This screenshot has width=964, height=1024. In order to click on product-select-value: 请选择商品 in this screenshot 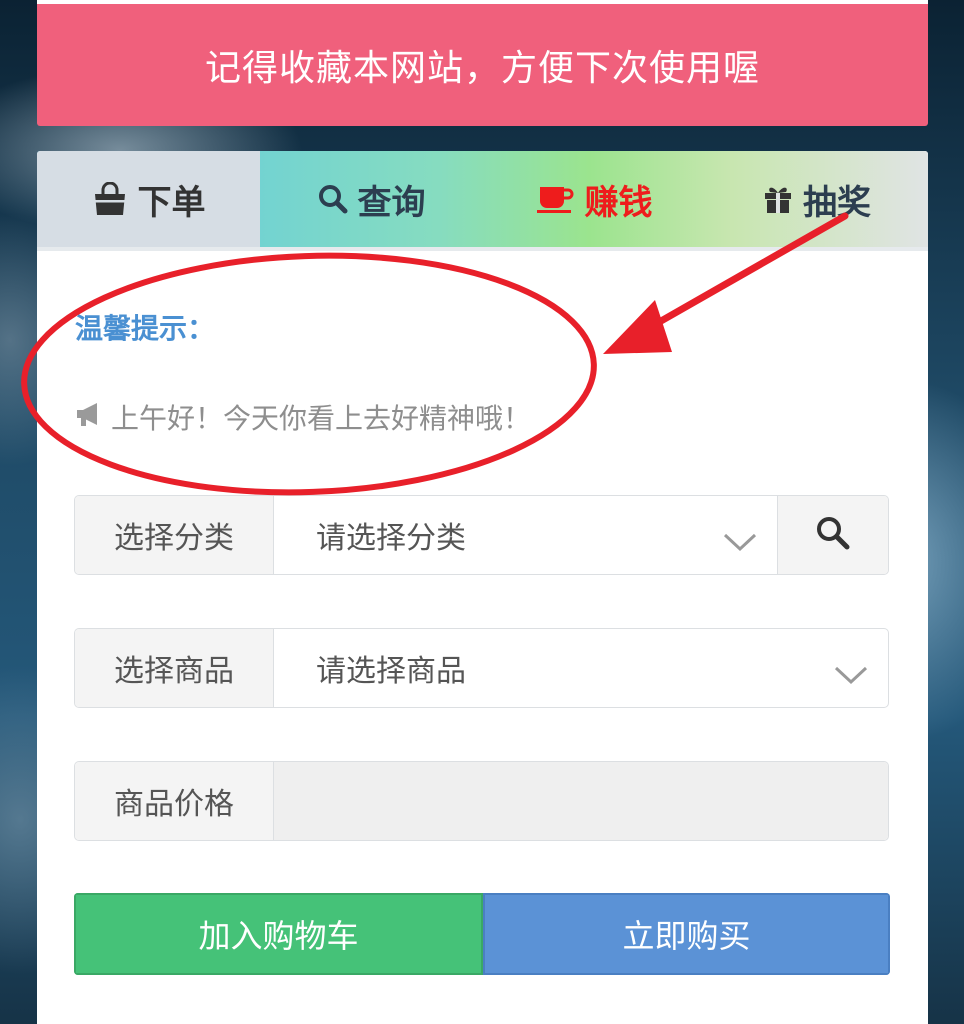, I will do `click(391, 671)`.